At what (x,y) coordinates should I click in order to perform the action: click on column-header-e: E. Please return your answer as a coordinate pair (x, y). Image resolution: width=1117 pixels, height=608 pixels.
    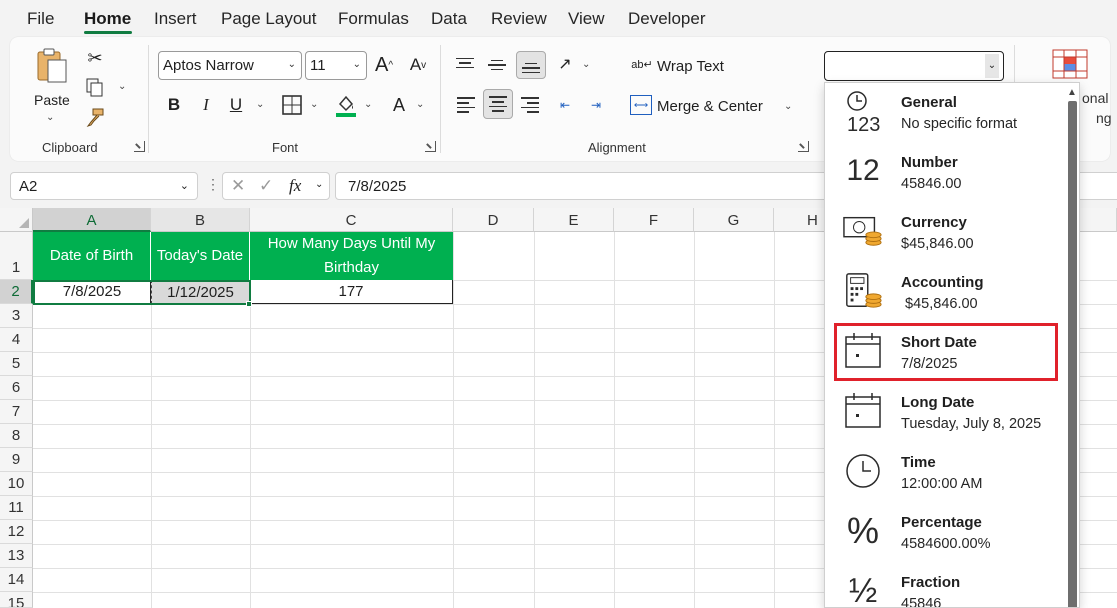
    Looking at the image, I should click on (574, 220).